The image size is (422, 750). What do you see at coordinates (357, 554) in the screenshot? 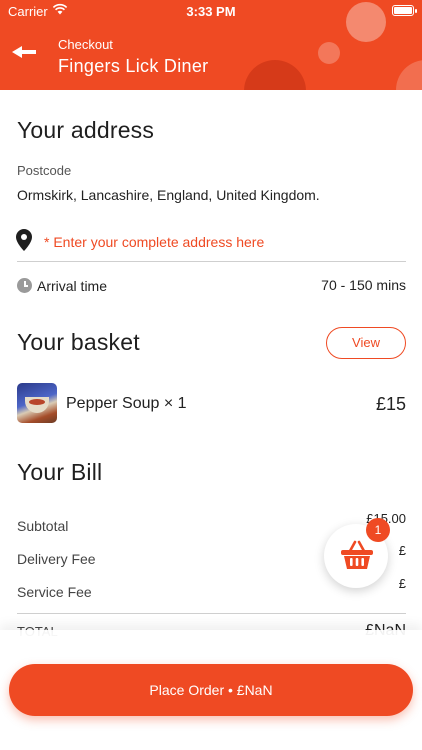
I see `basket-icon` at bounding box center [357, 554].